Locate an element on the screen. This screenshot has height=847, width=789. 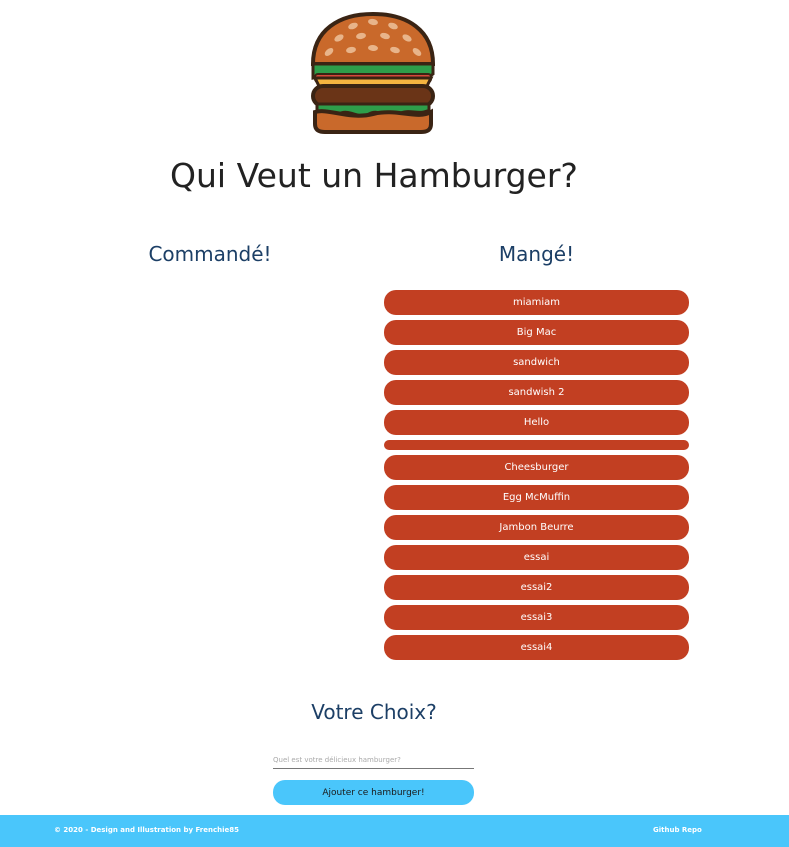
add-burger-button: Ajouter ce hamburger! is located at coordinates (373, 792).